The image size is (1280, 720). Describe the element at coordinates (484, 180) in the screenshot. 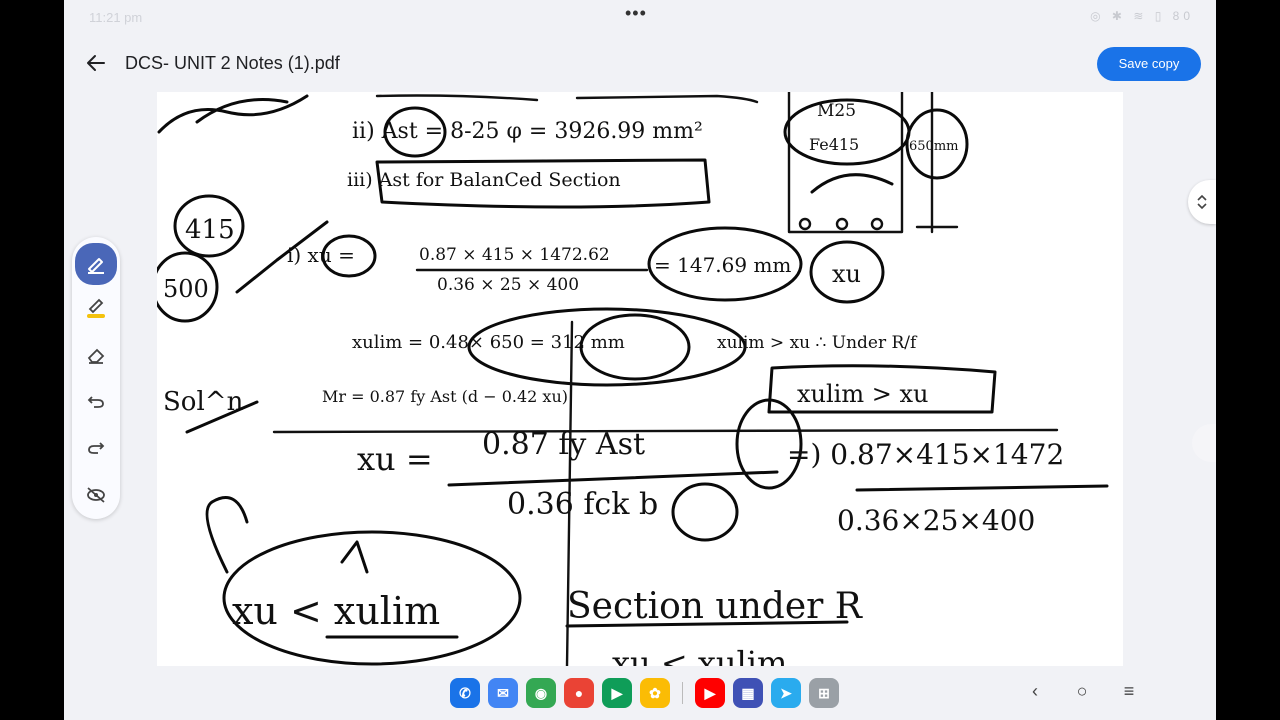

I see `note-line-balanced: iii) Ast for BalanCed Section` at that location.